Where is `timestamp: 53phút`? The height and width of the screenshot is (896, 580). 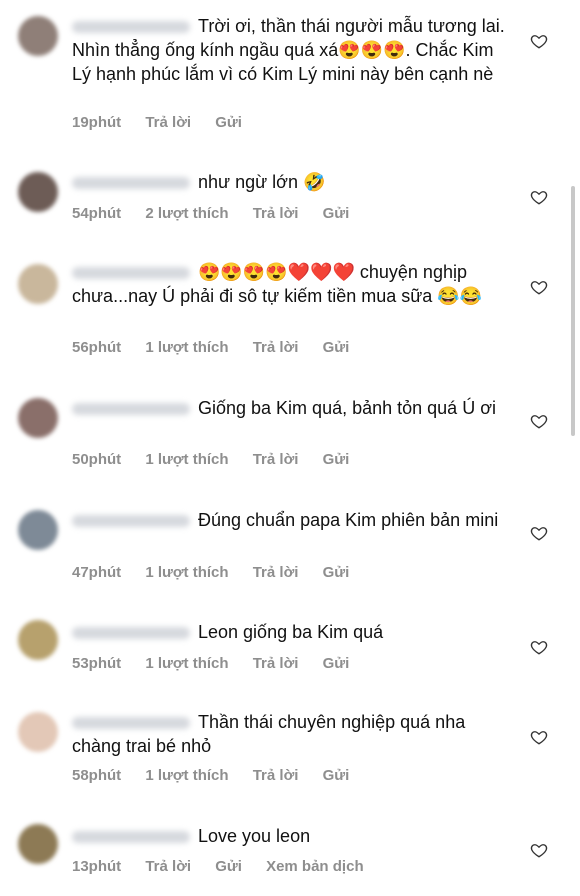 timestamp: 53phút is located at coordinates (97, 663).